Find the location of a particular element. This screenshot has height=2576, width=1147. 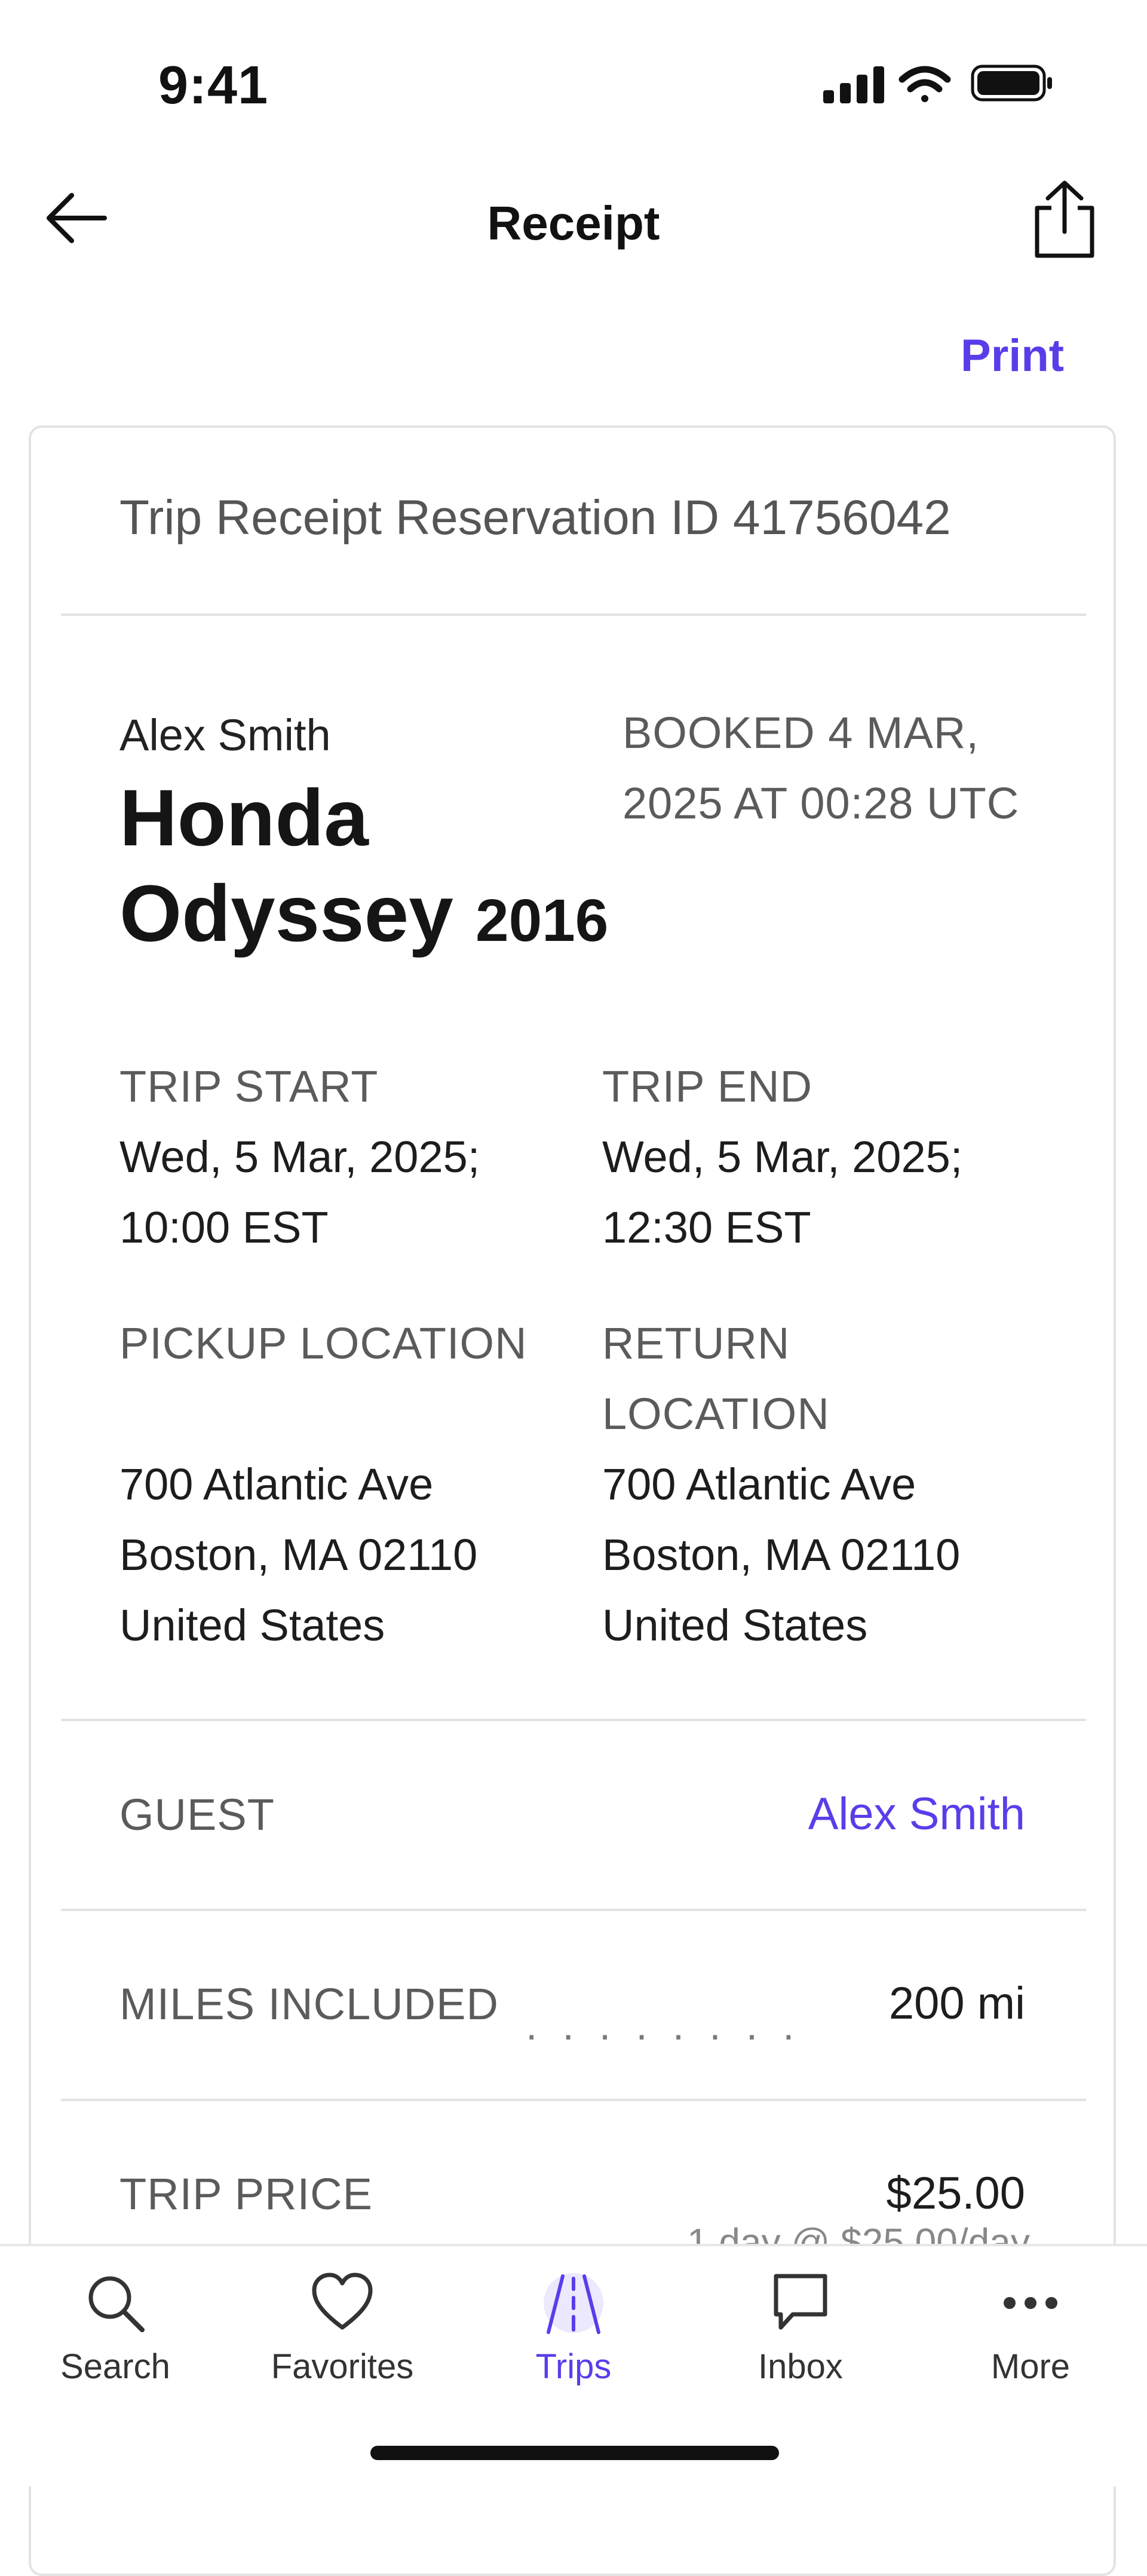

car-year: 2016 is located at coordinates (542, 920).